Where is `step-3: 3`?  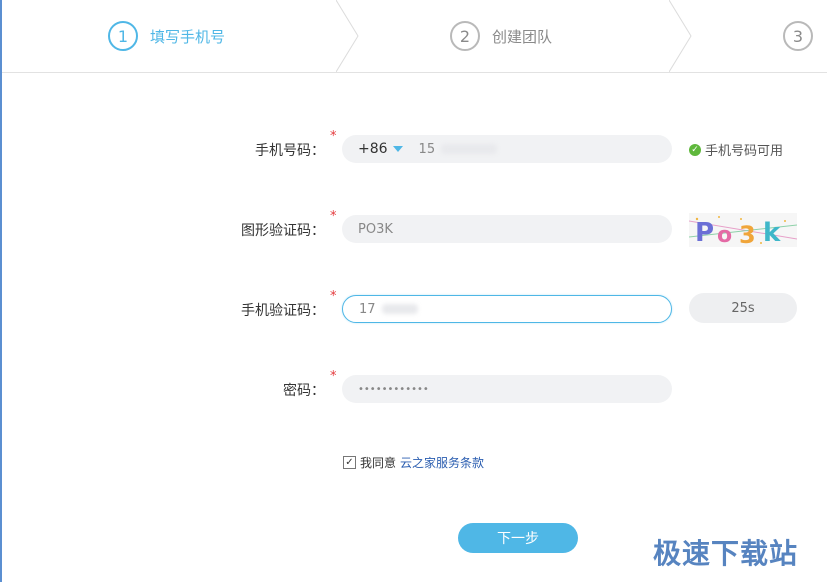 step-3: 3 is located at coordinates (798, 36).